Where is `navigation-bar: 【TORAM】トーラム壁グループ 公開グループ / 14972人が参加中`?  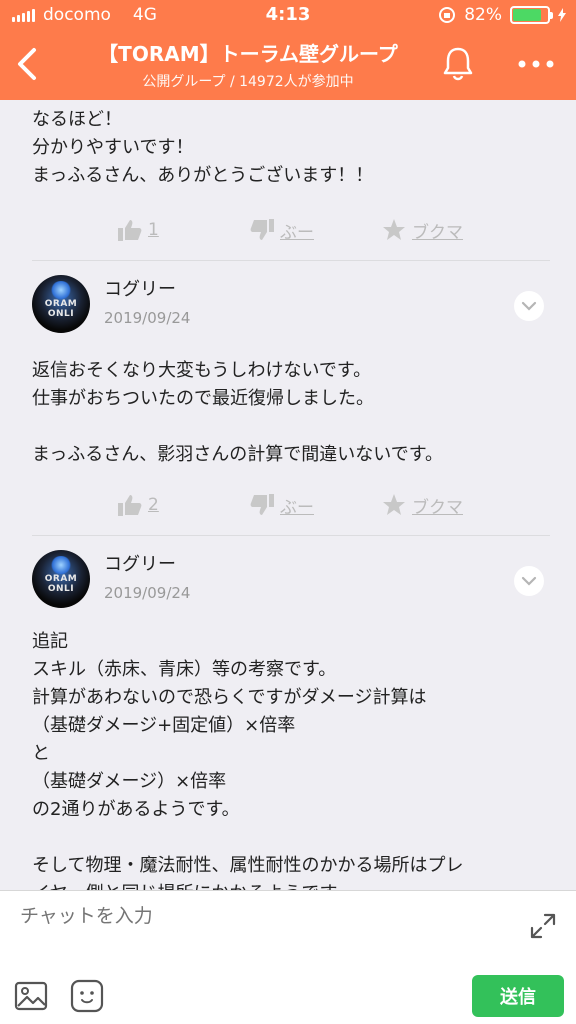
navigation-bar: 【TORAM】トーラム壁グループ 公開グループ / 14972人が参加中 is located at coordinates (288, 66).